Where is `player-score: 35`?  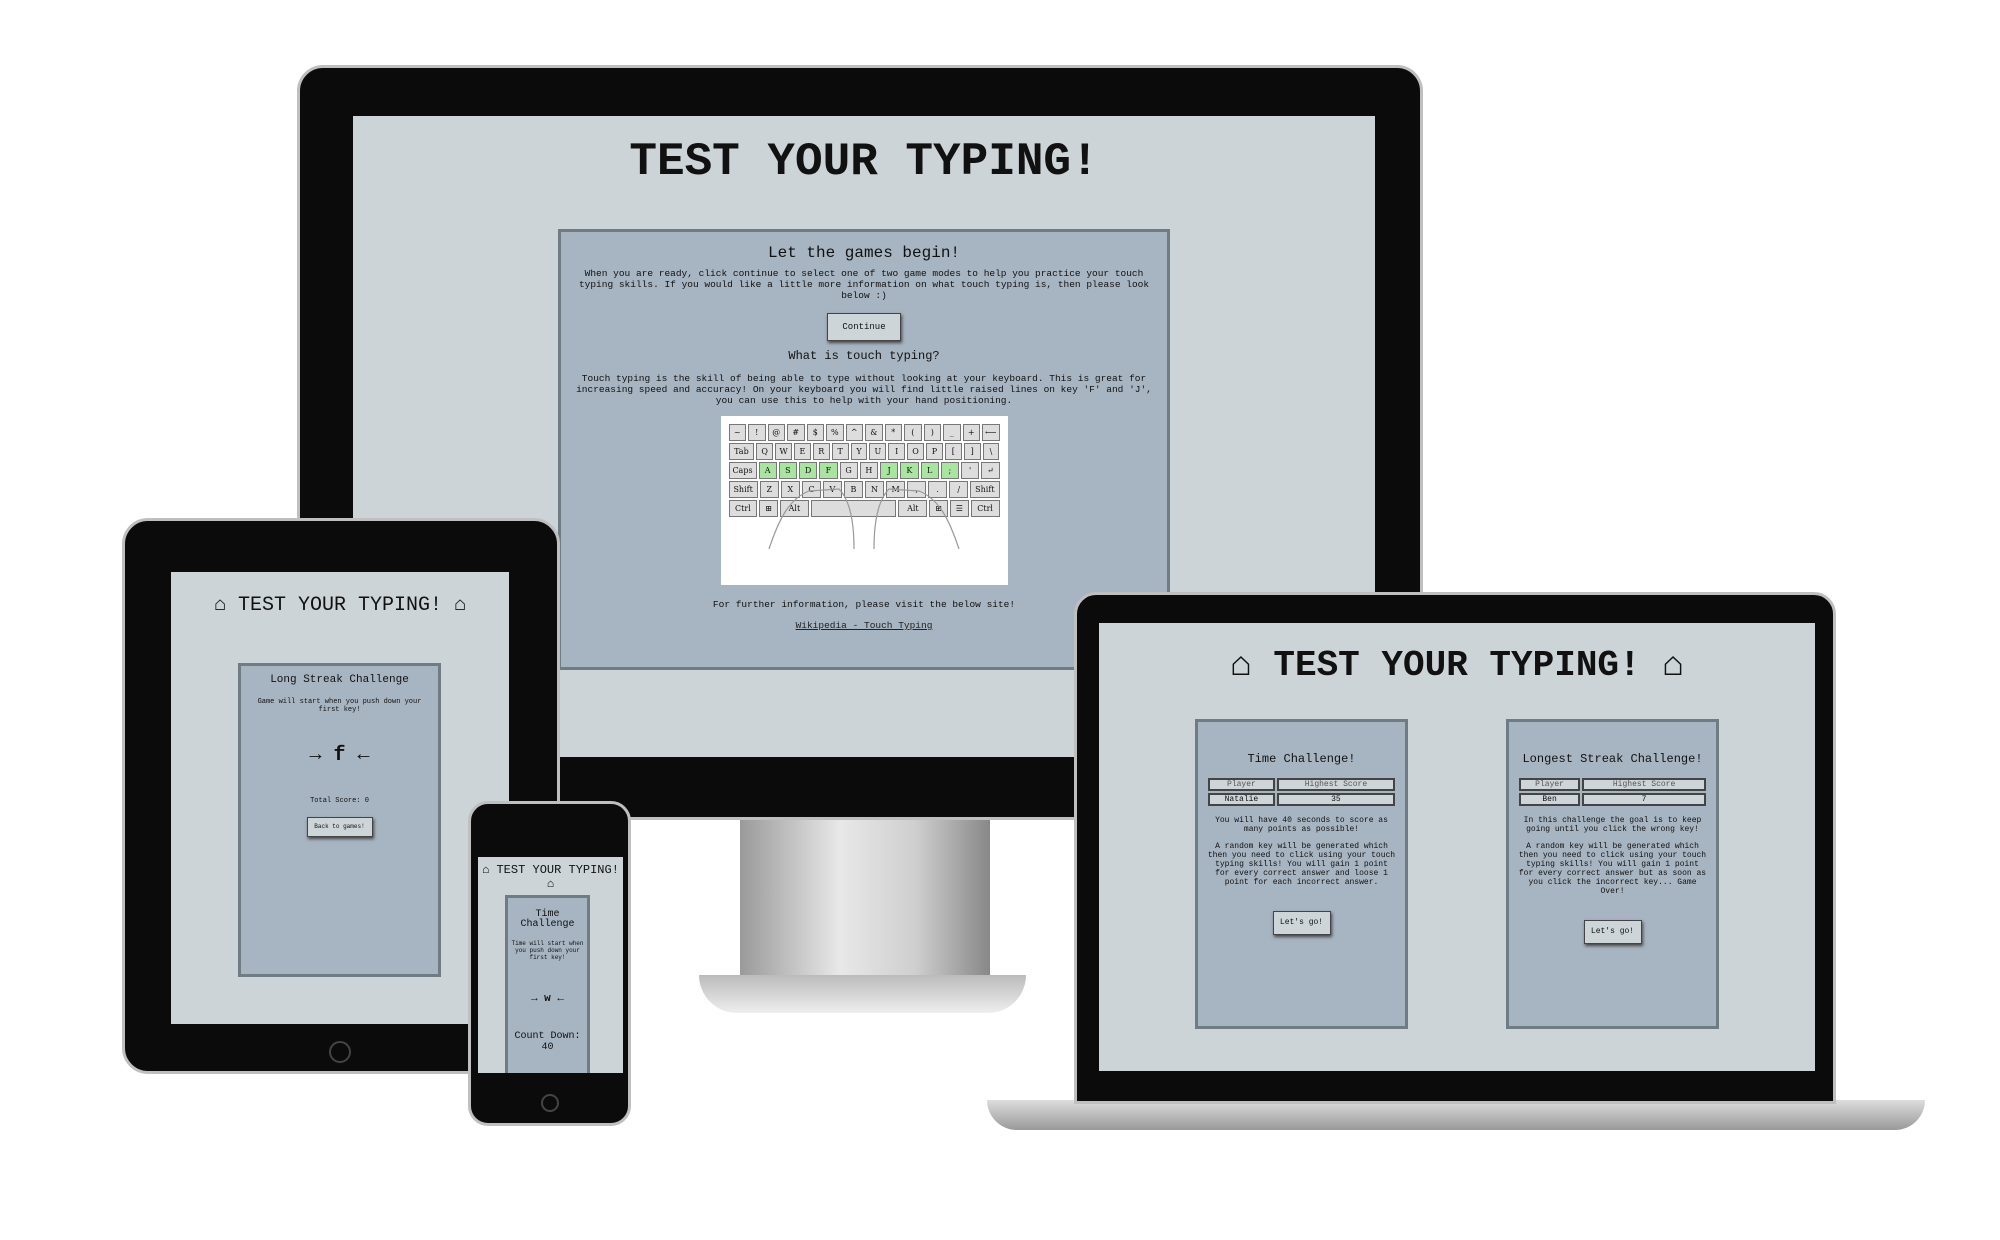 player-score: 35 is located at coordinates (1335, 799).